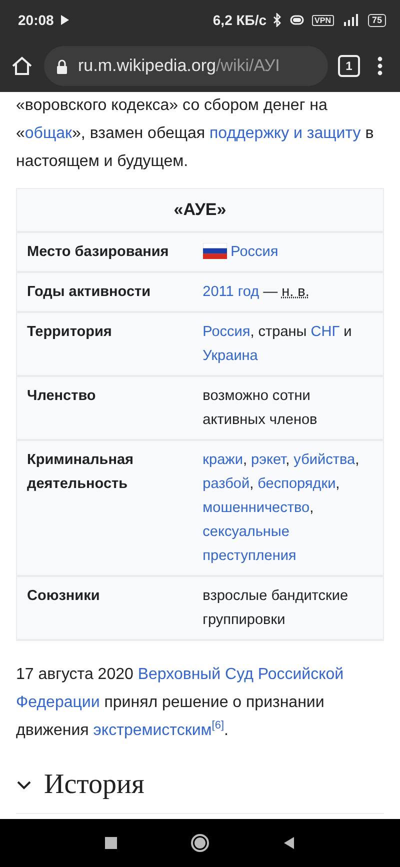  Describe the element at coordinates (239, 20) in the screenshot. I see `network-speed: 6,2 КБ/с` at that location.